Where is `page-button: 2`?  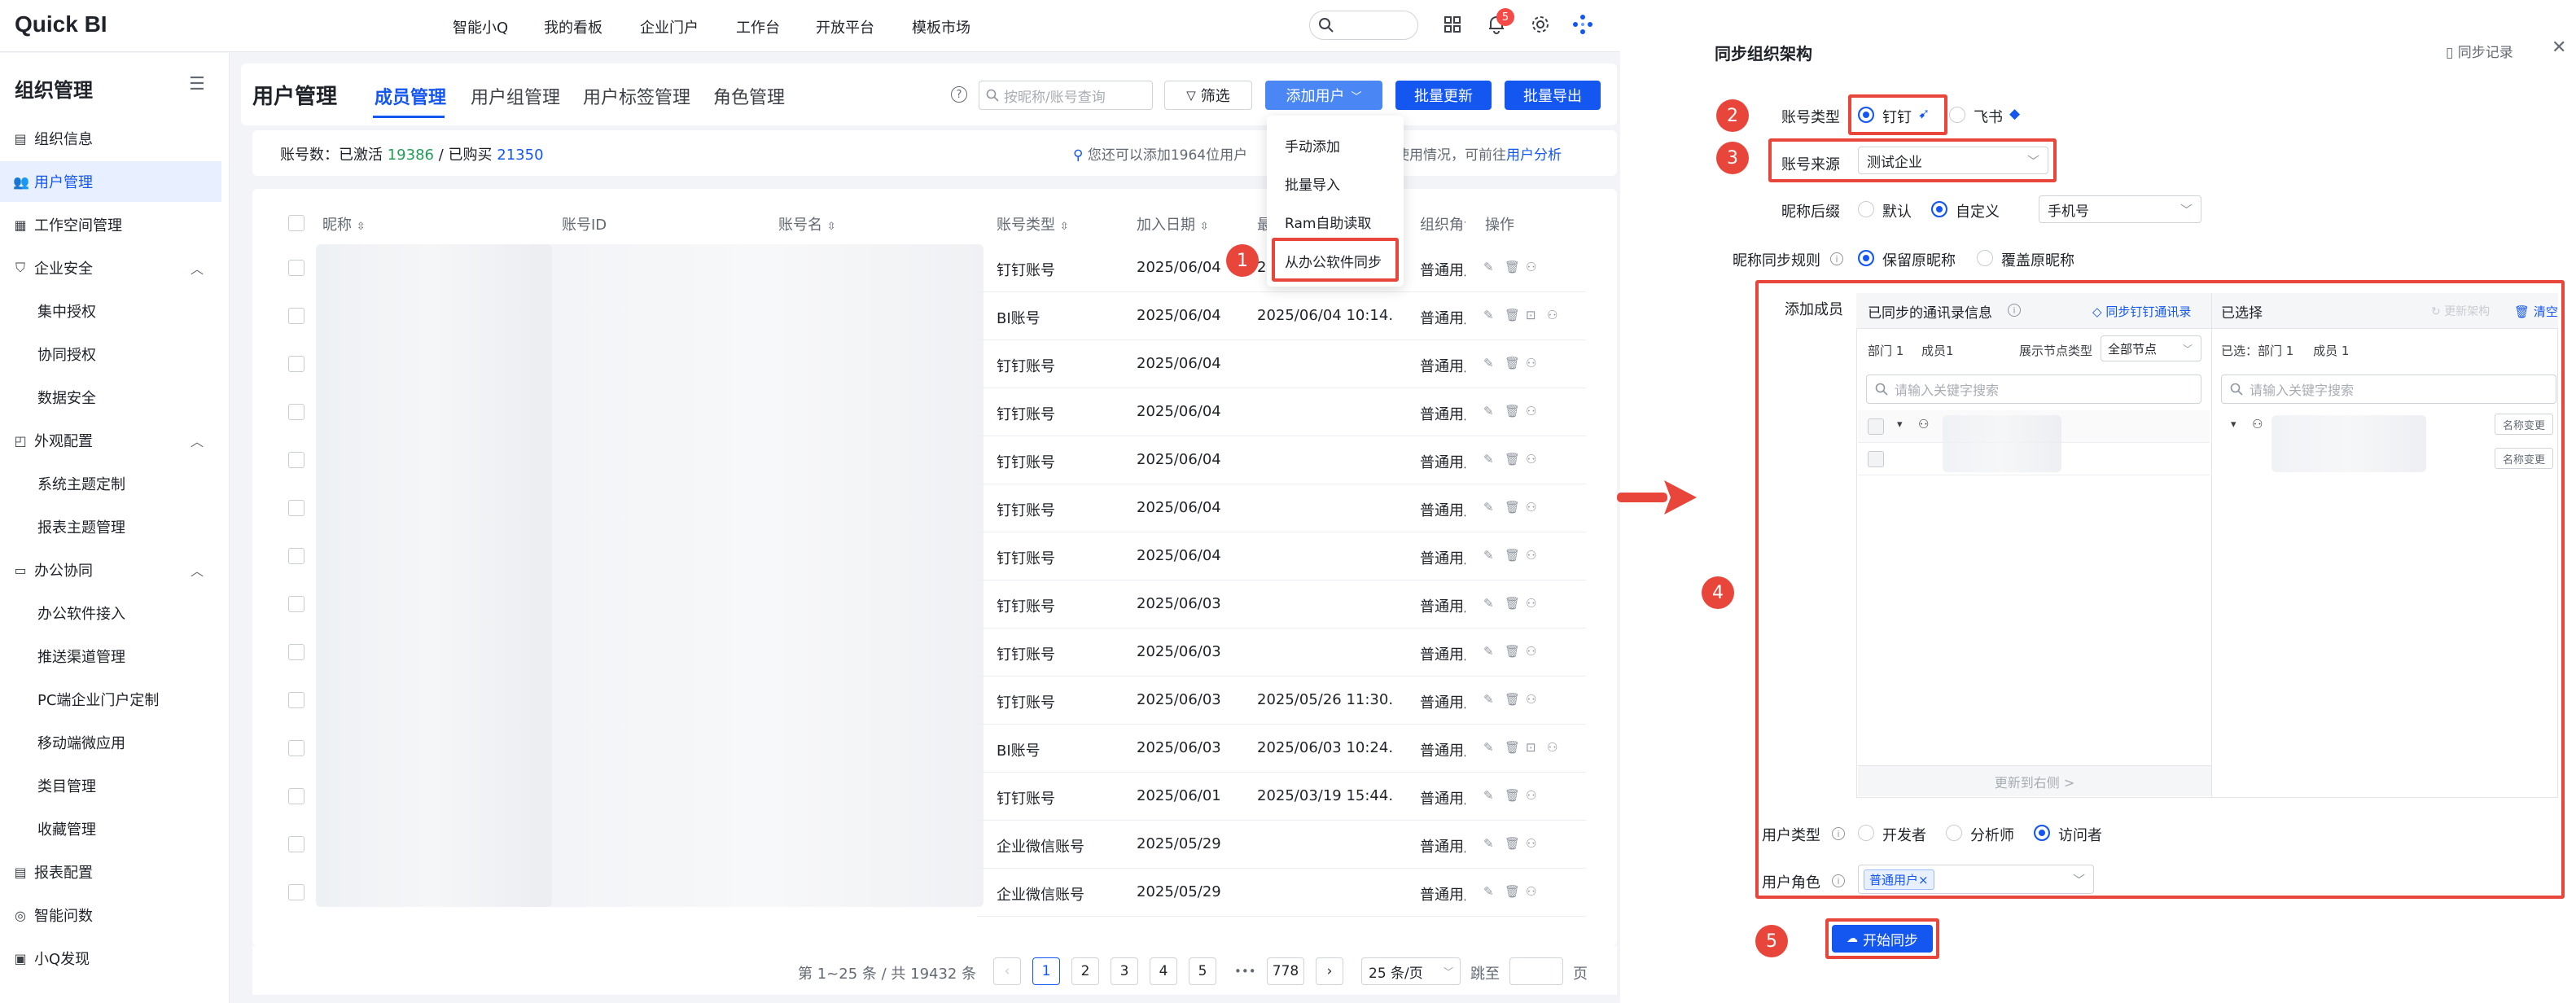 page-button: 2 is located at coordinates (1085, 971).